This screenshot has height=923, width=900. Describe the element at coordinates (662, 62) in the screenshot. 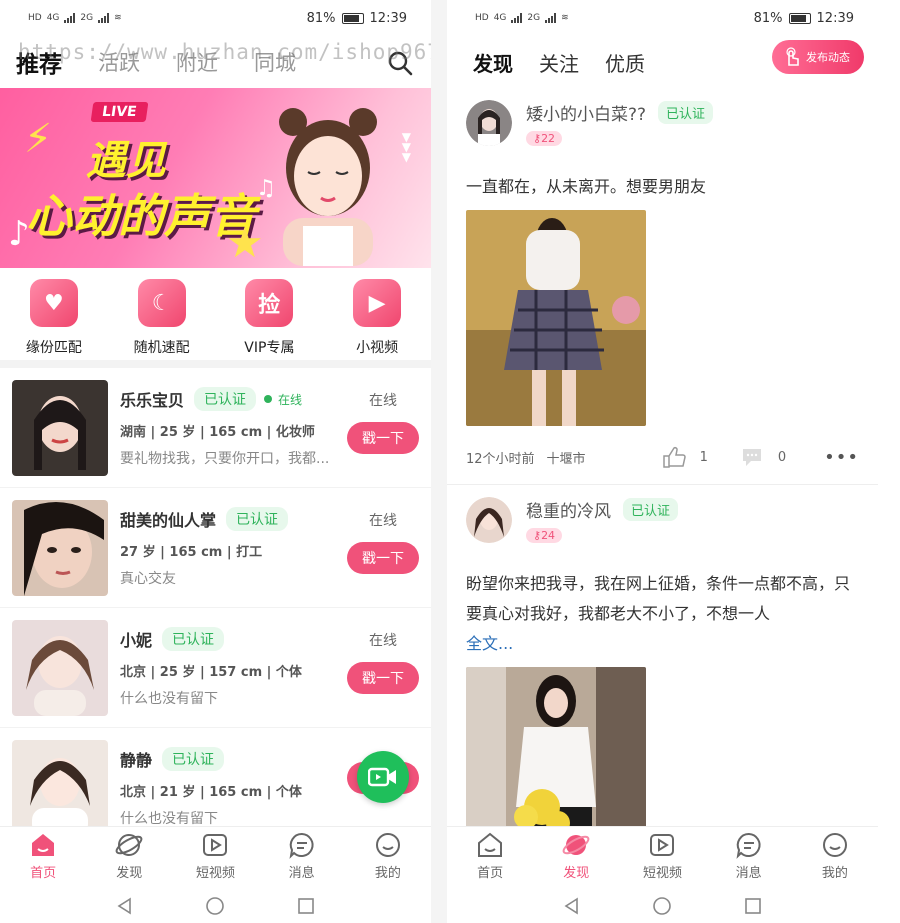

I see `discover-tabs: 发现 关注 优质 发布动态` at that location.